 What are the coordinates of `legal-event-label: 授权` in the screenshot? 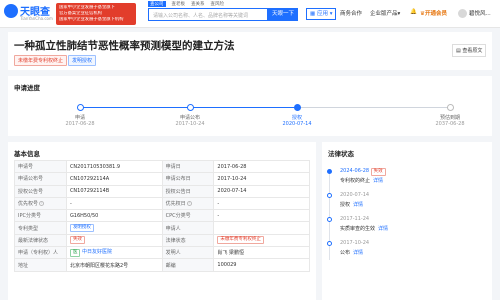 It's located at (345, 205).